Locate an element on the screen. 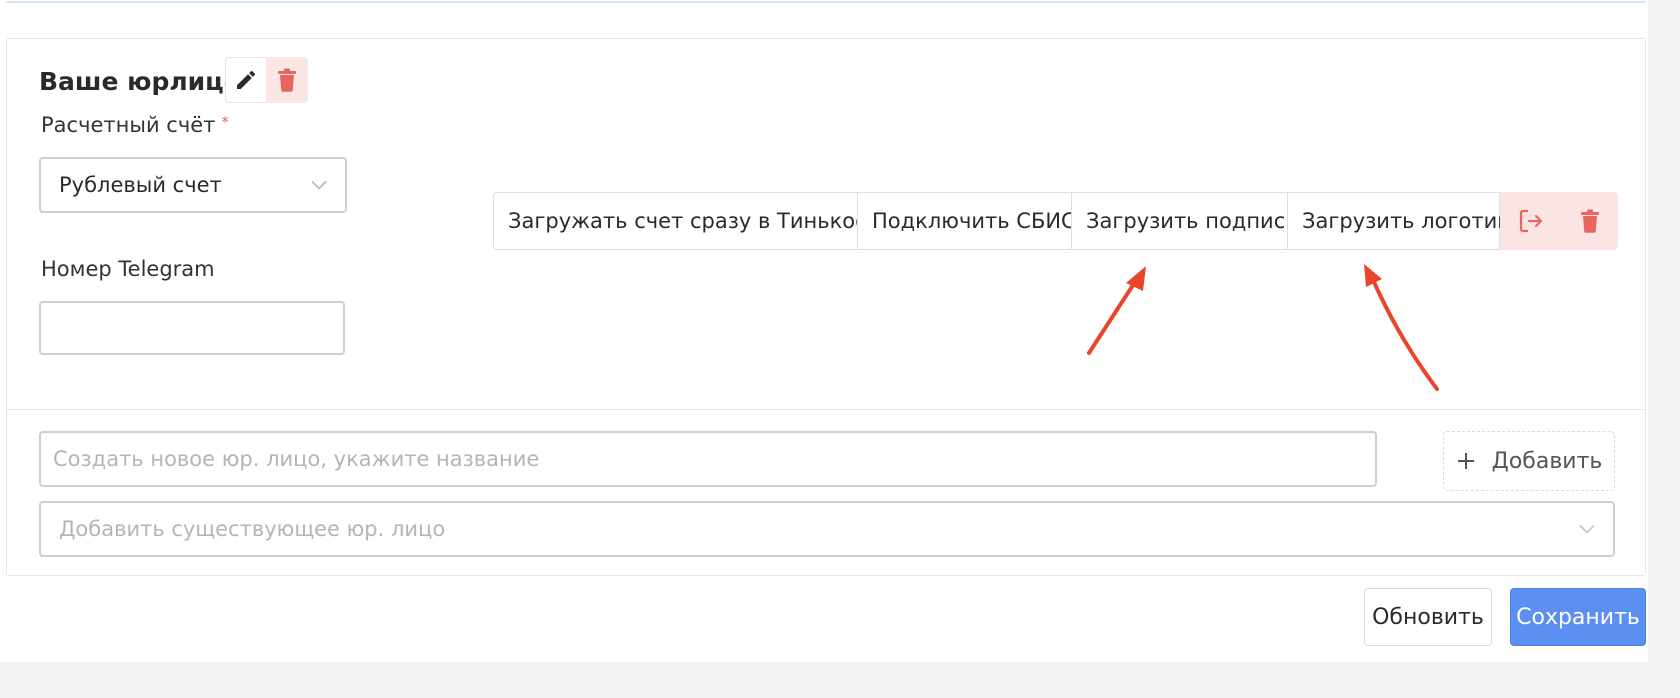 The height and width of the screenshot is (698, 1680). arrow-signature-annotation is located at coordinates (1116, 310).